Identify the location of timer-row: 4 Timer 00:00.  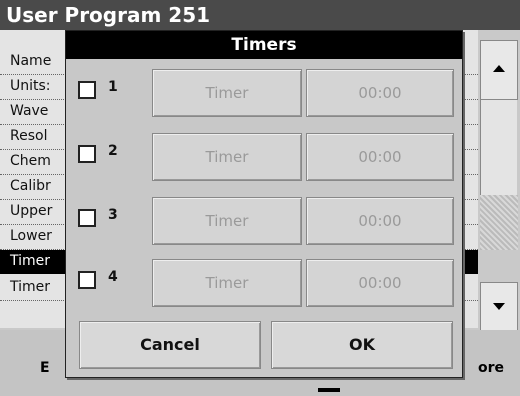
(264, 281).